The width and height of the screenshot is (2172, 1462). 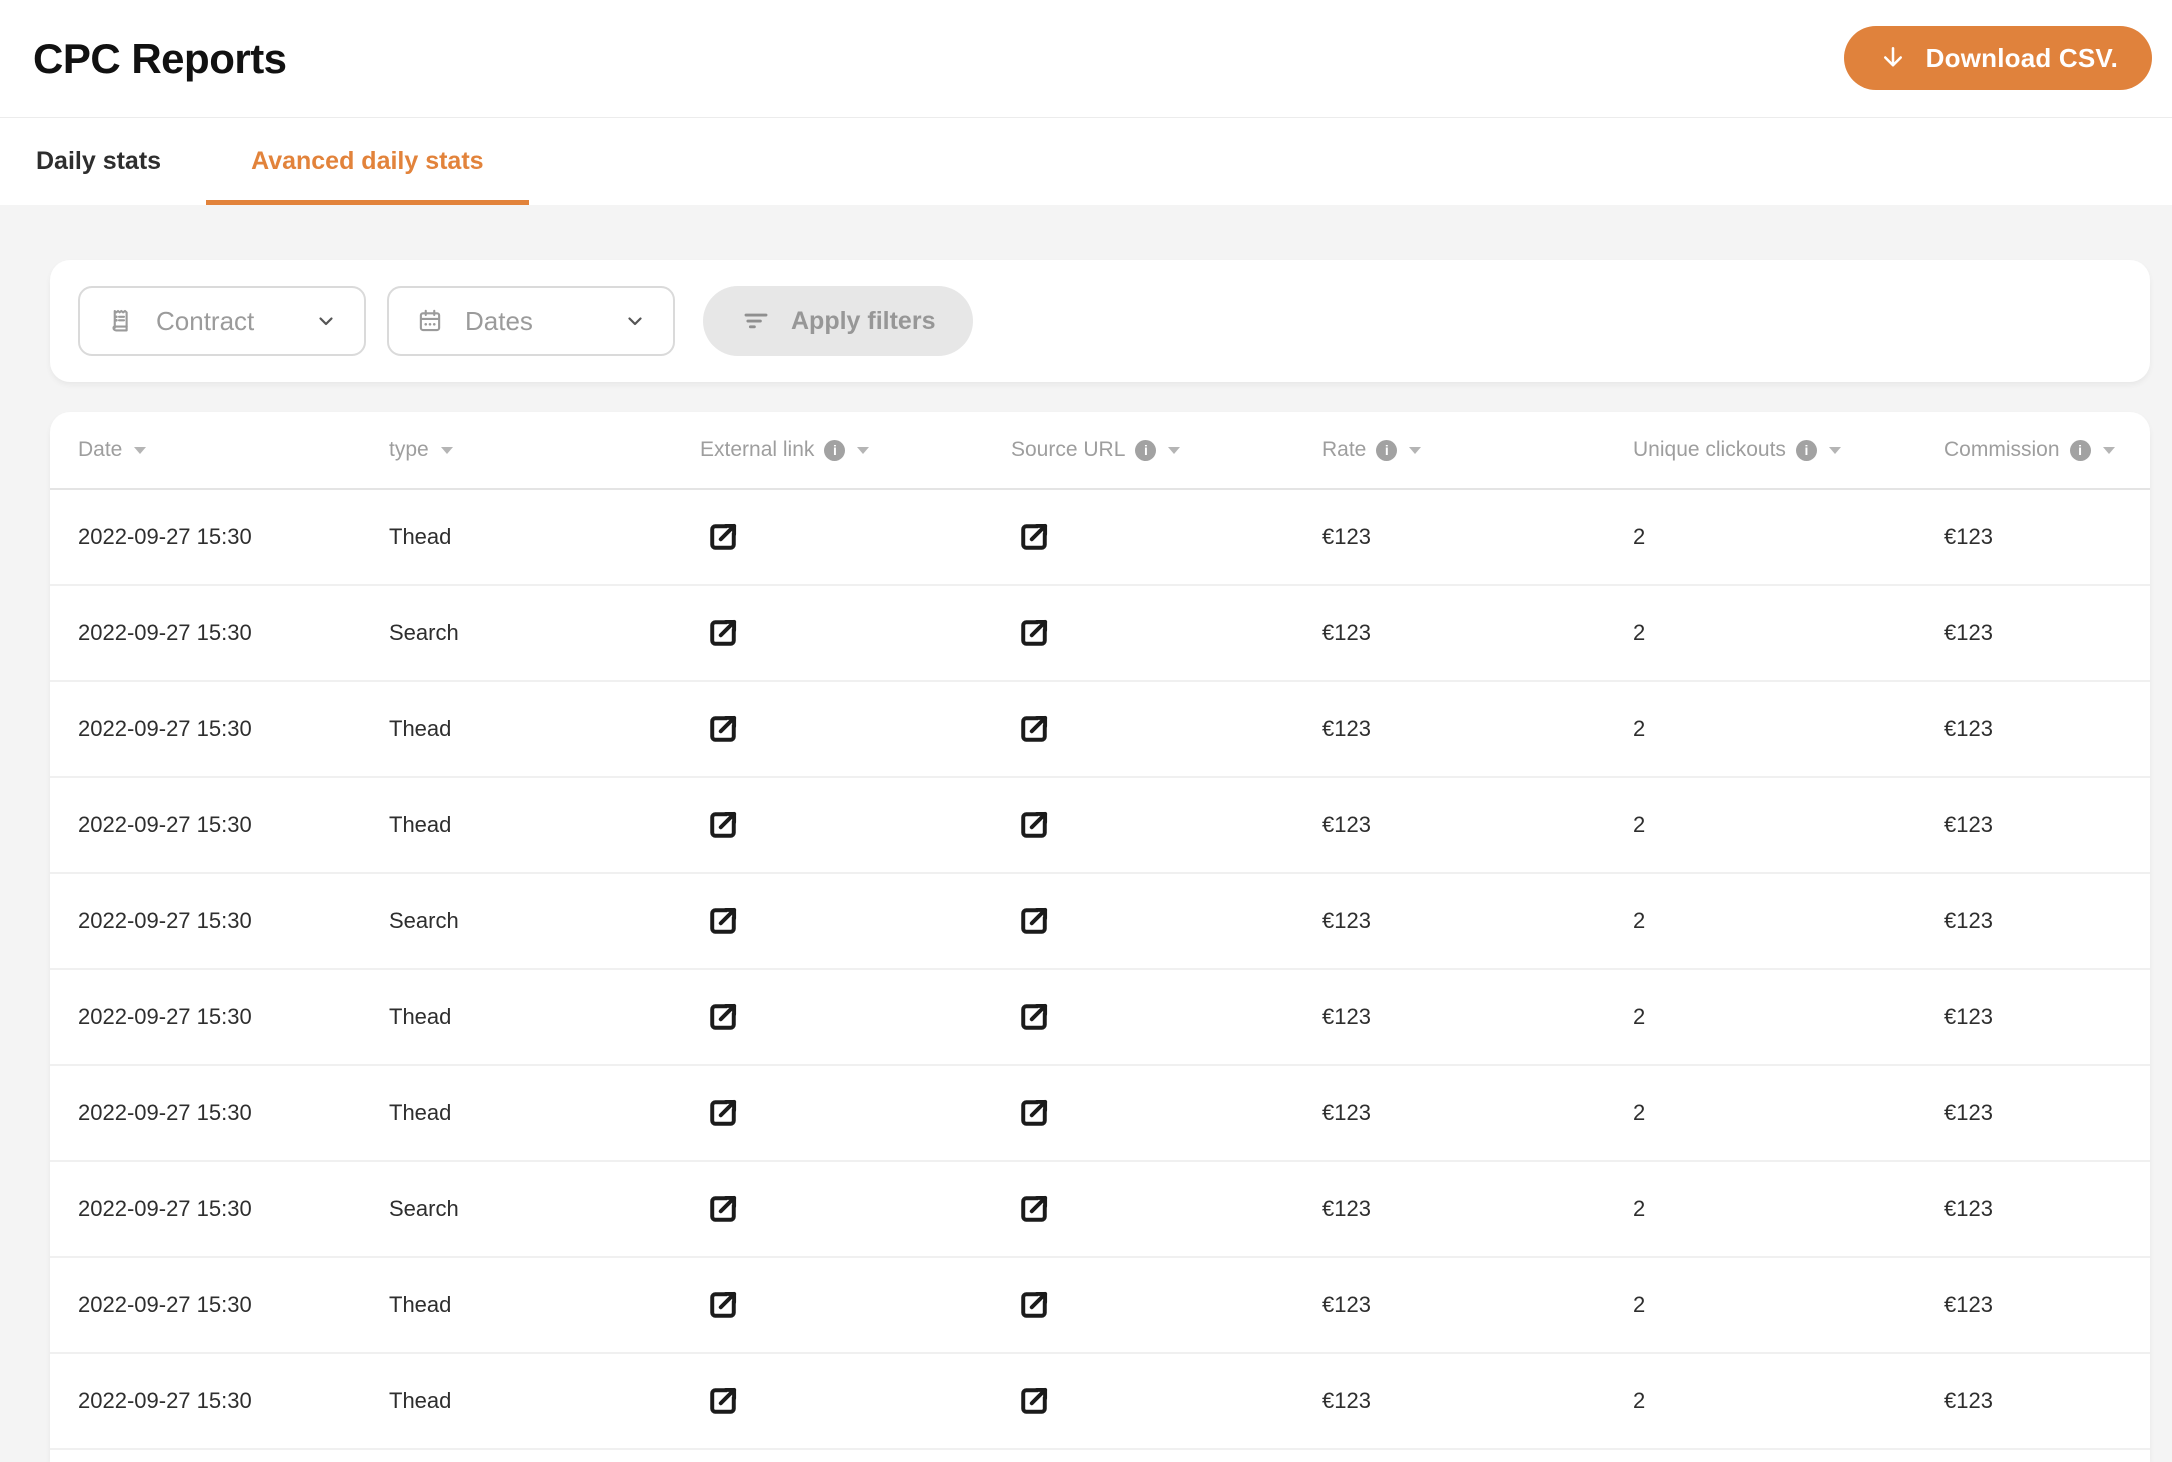 I want to click on column-label: Unique clickouts, so click(x=1709, y=449).